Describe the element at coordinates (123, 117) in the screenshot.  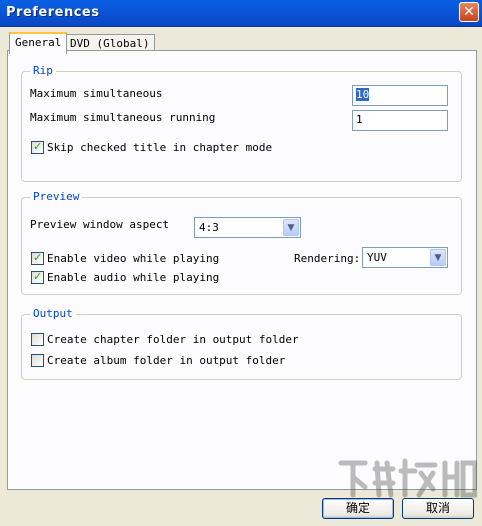
I see `max-running-label: Maximum simultaneous running` at that location.